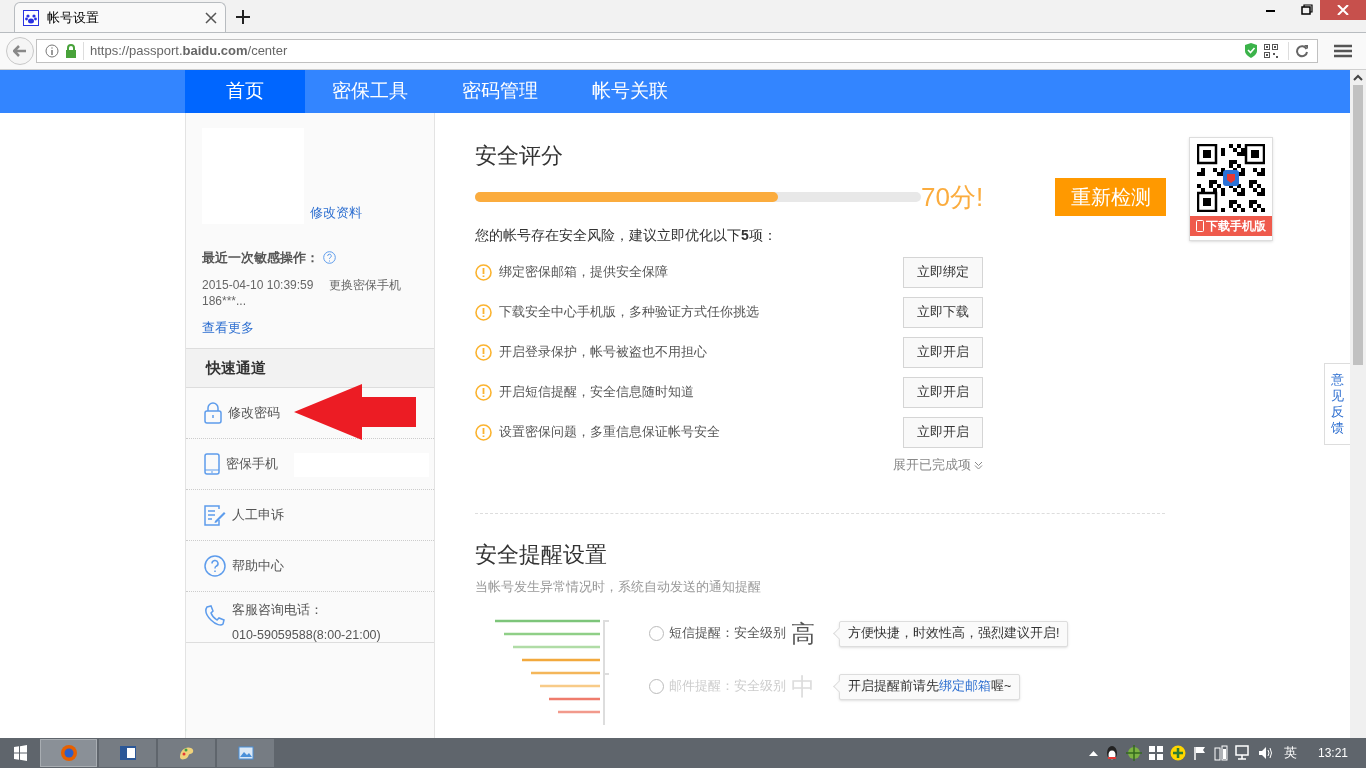 This screenshot has height=768, width=1366. I want to click on nav-tab: 密保工具, so click(370, 91).